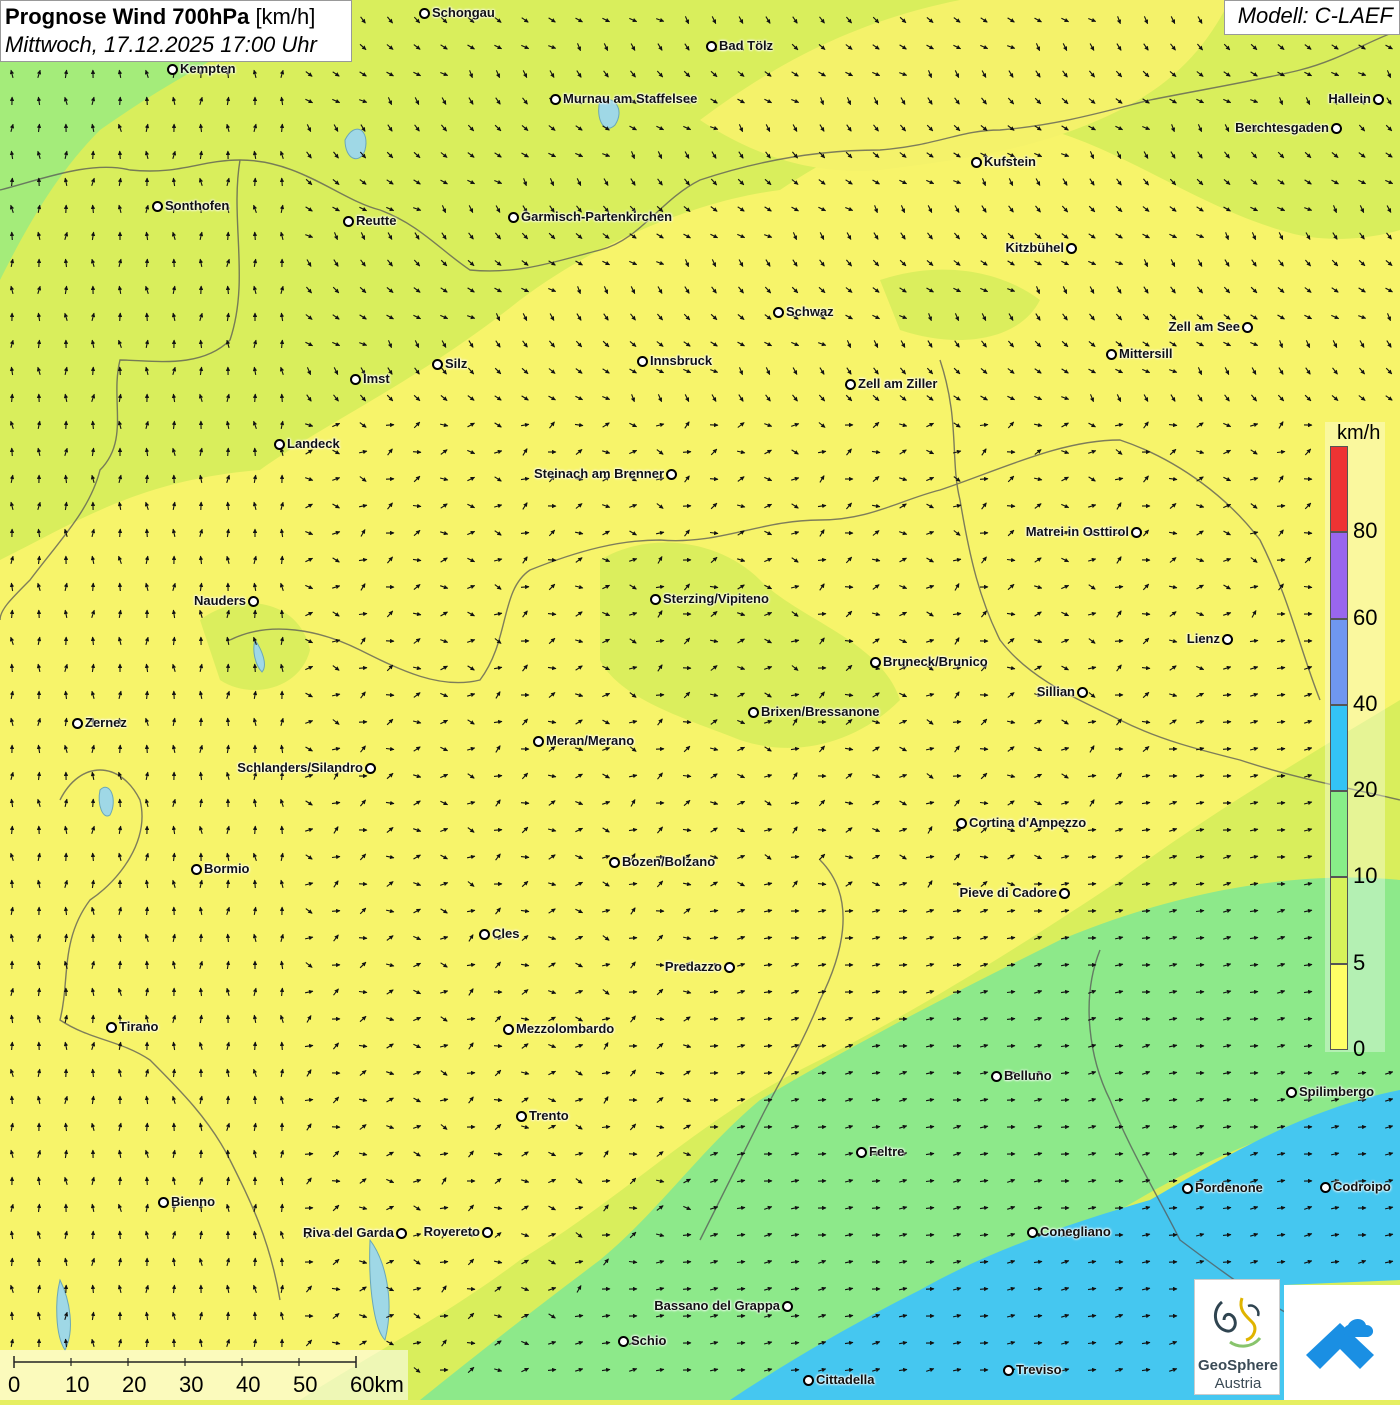 This screenshot has width=1400, height=1405. What do you see at coordinates (1336, 1091) in the screenshot?
I see `city-label: Spilimbergo` at bounding box center [1336, 1091].